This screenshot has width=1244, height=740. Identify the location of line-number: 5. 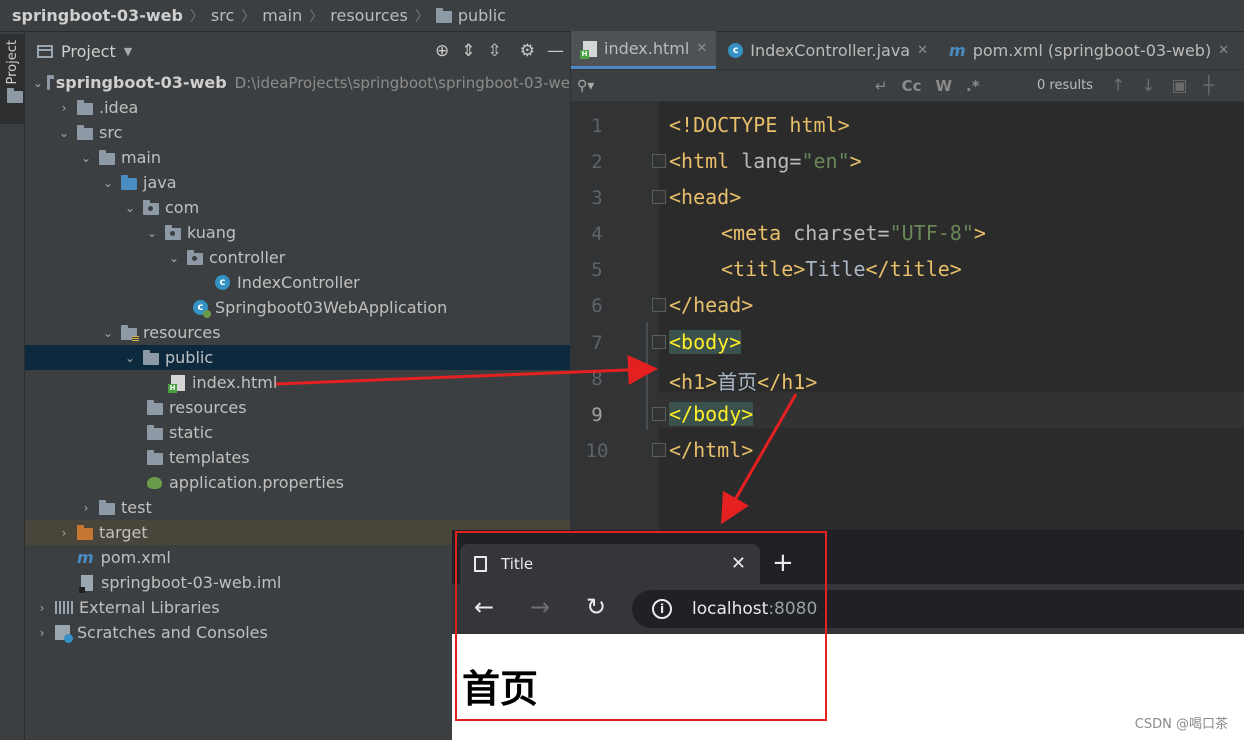
(597, 270).